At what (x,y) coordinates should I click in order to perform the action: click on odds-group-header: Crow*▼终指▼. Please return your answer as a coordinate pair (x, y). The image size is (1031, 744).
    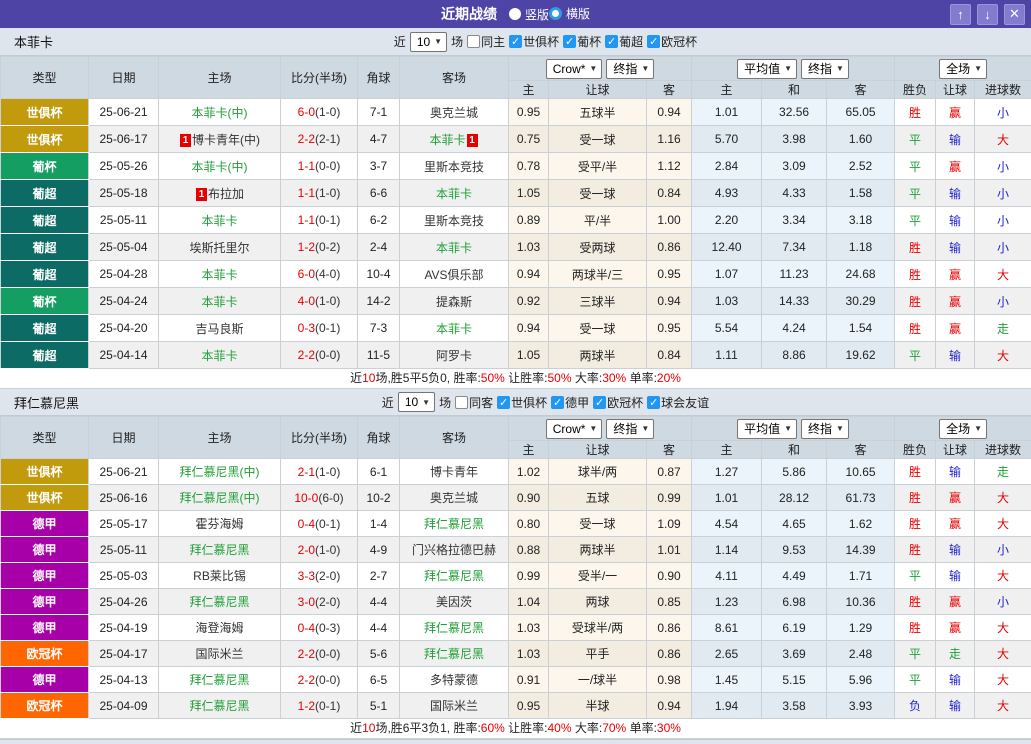
    Looking at the image, I should click on (600, 429).